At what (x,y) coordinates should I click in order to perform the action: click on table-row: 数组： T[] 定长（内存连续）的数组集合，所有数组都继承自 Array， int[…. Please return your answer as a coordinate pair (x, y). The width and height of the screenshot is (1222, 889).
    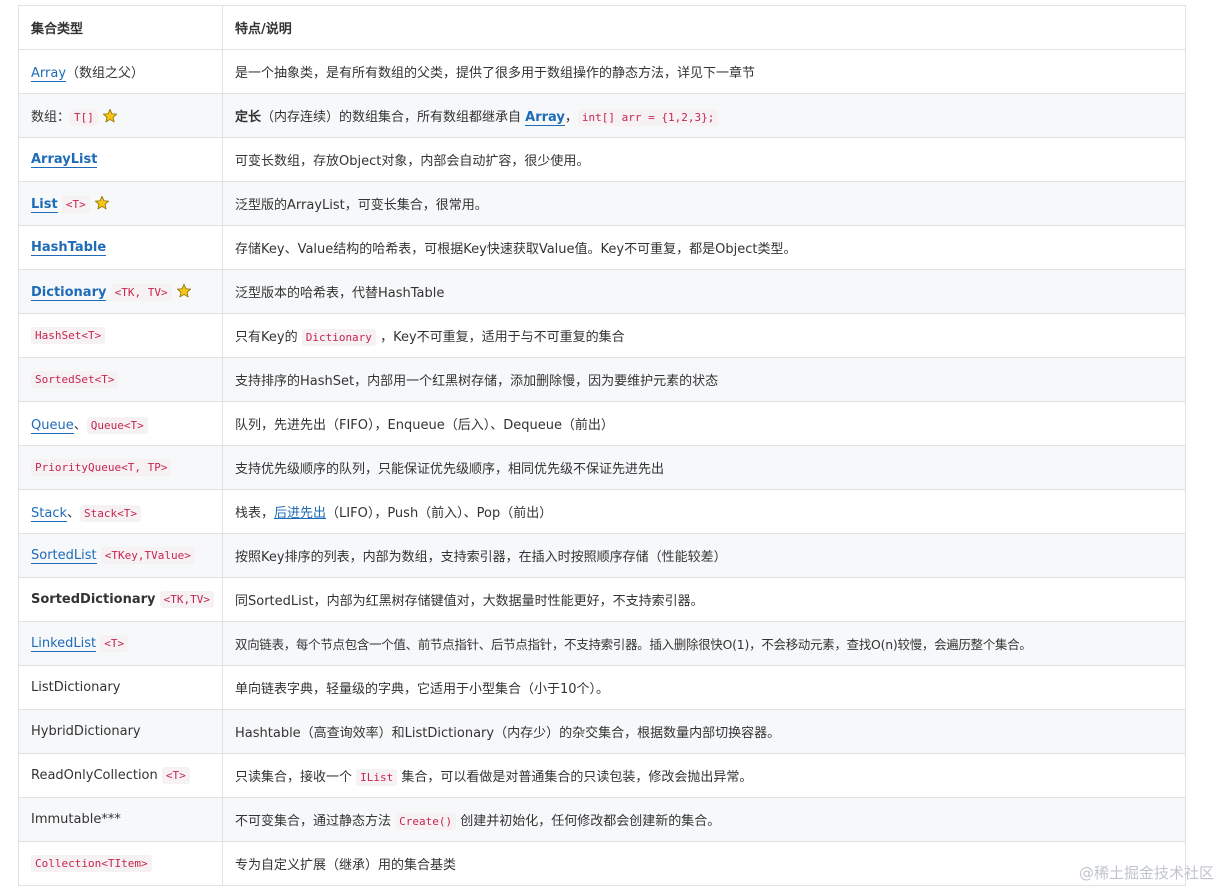
    Looking at the image, I should click on (602, 115).